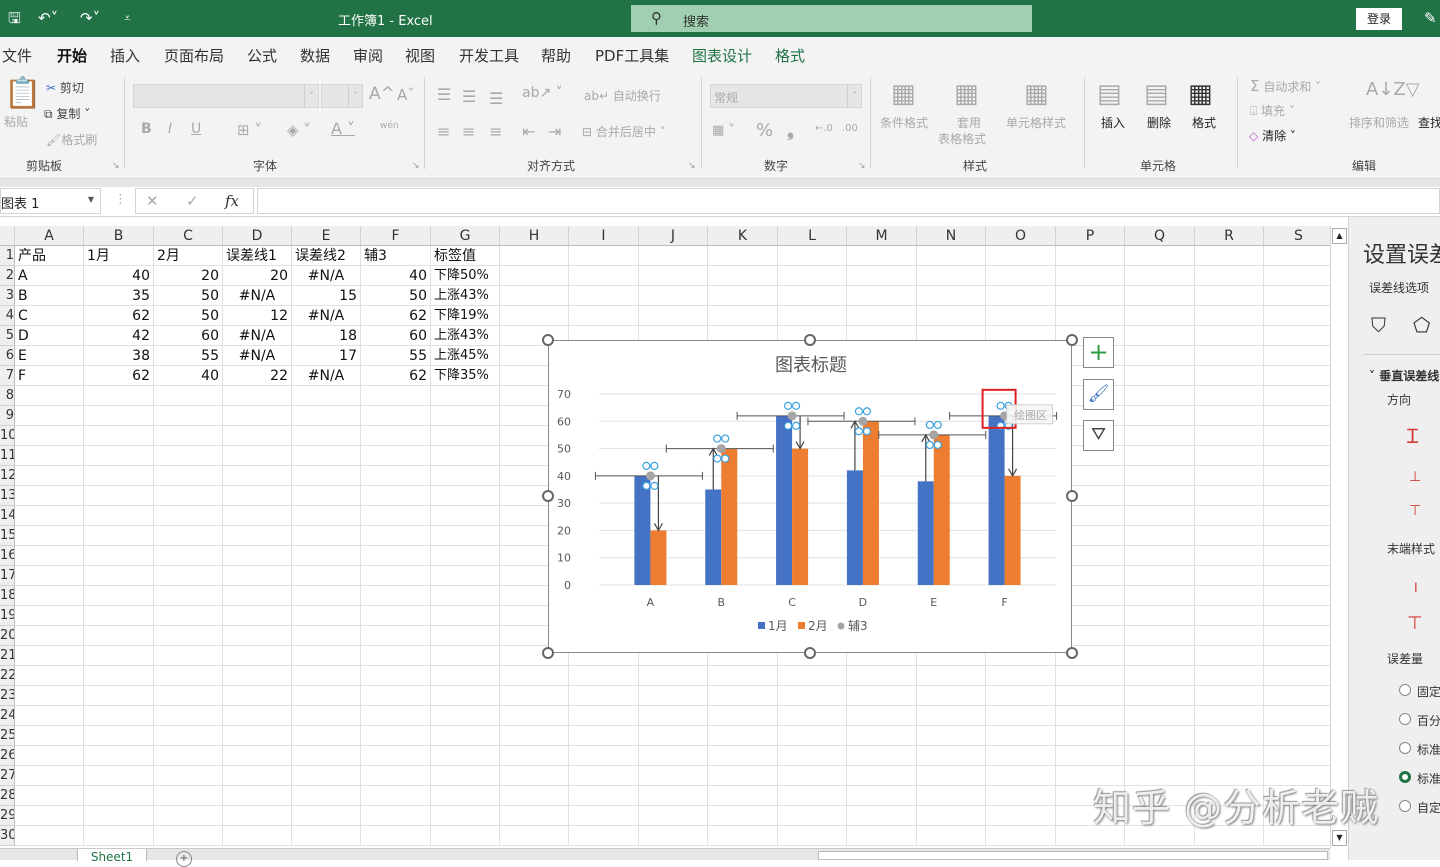  Describe the element at coordinates (7, 556) in the screenshot. I see `row-header: 16` at that location.